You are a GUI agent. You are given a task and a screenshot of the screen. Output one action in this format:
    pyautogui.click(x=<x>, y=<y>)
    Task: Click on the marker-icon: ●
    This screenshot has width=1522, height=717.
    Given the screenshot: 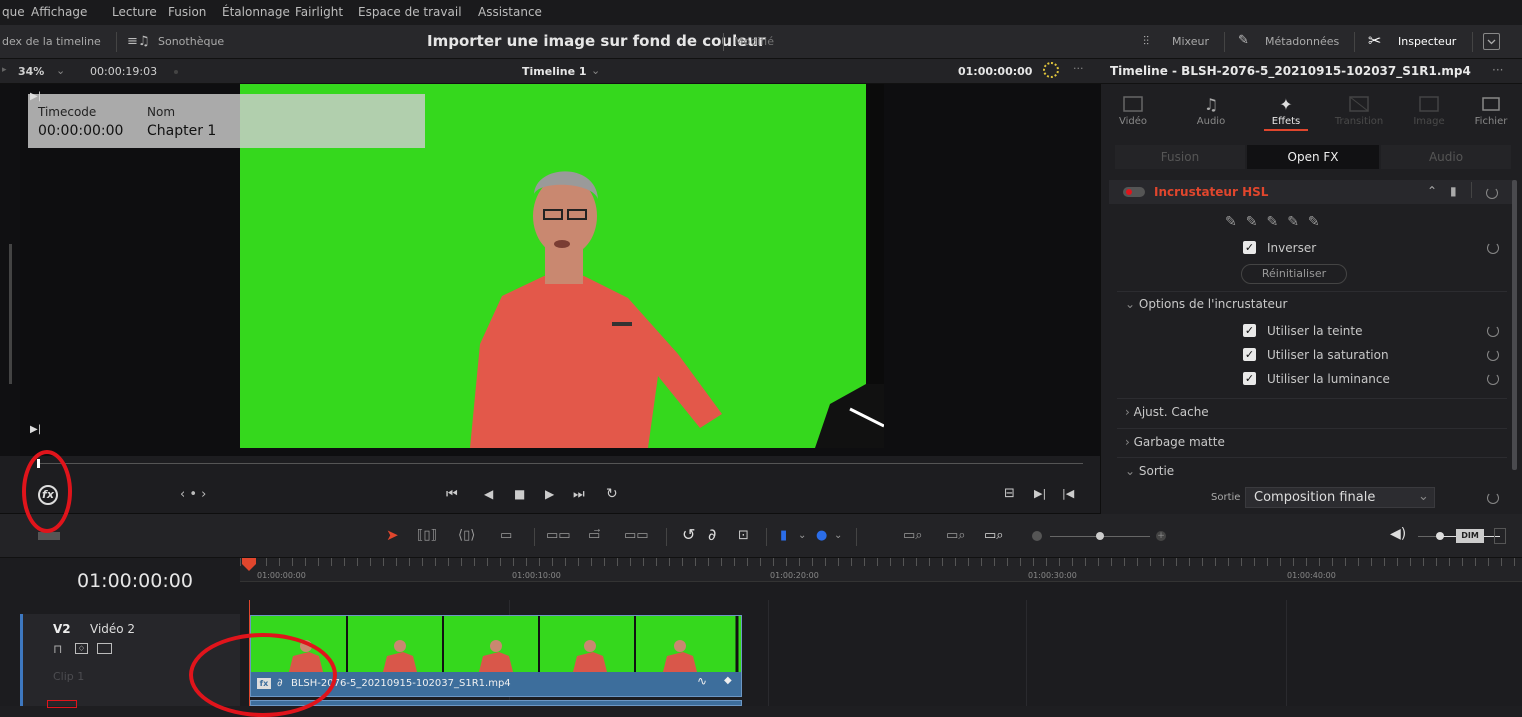 What is the action you would take?
    pyautogui.click(x=821, y=535)
    